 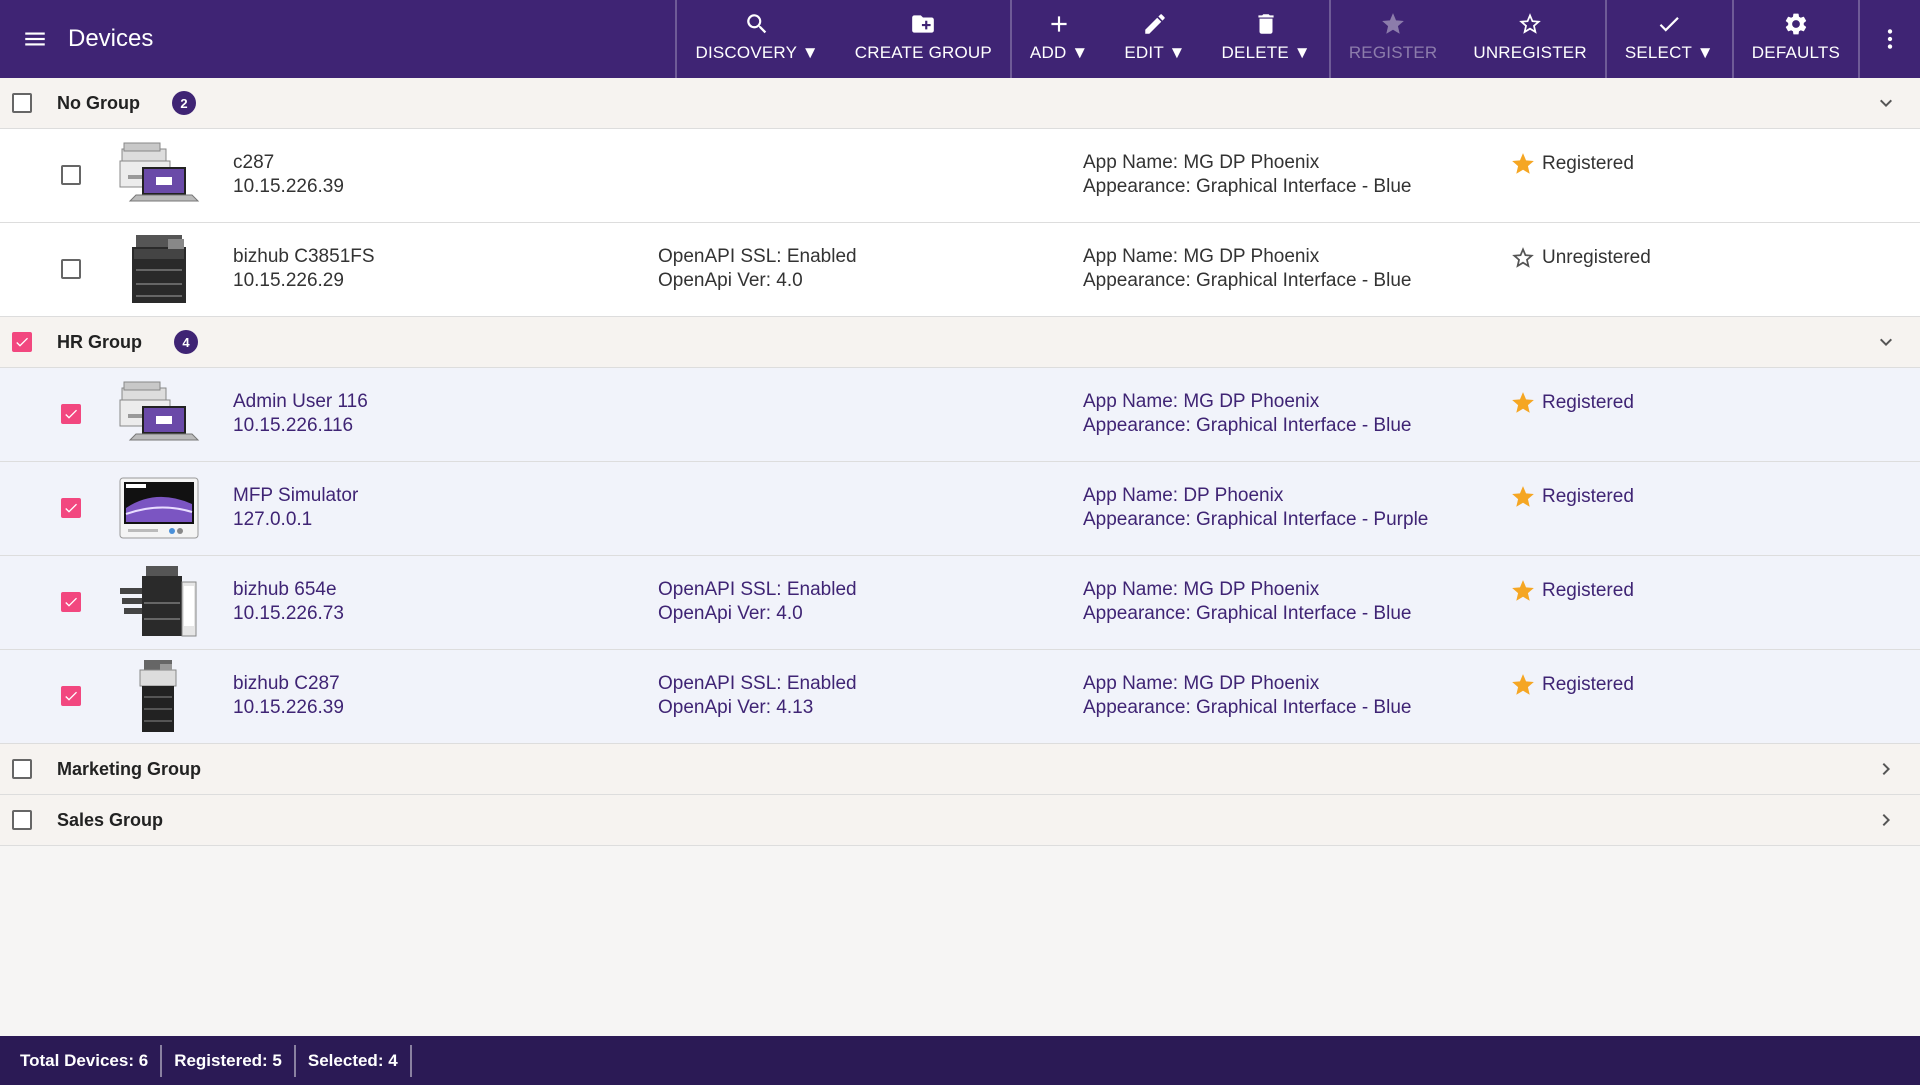 I want to click on delete-button: DELETE ▼, so click(x=1266, y=39).